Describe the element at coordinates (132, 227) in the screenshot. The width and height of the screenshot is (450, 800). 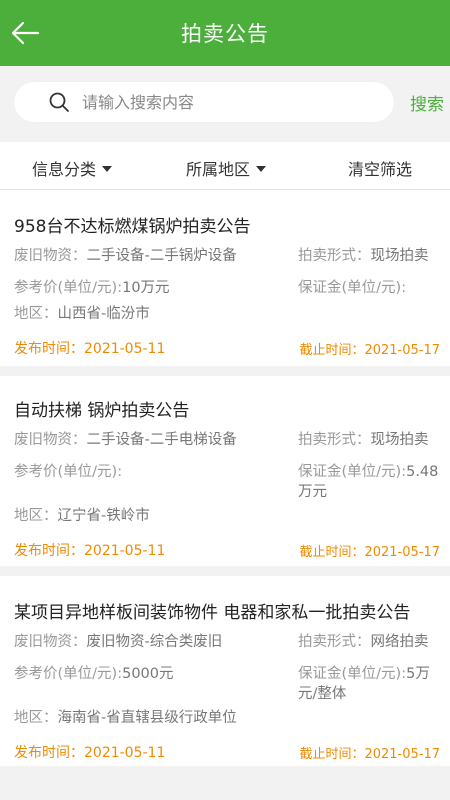
I see `item-title: 958台不达标燃煤锅炉拍卖公告` at that location.